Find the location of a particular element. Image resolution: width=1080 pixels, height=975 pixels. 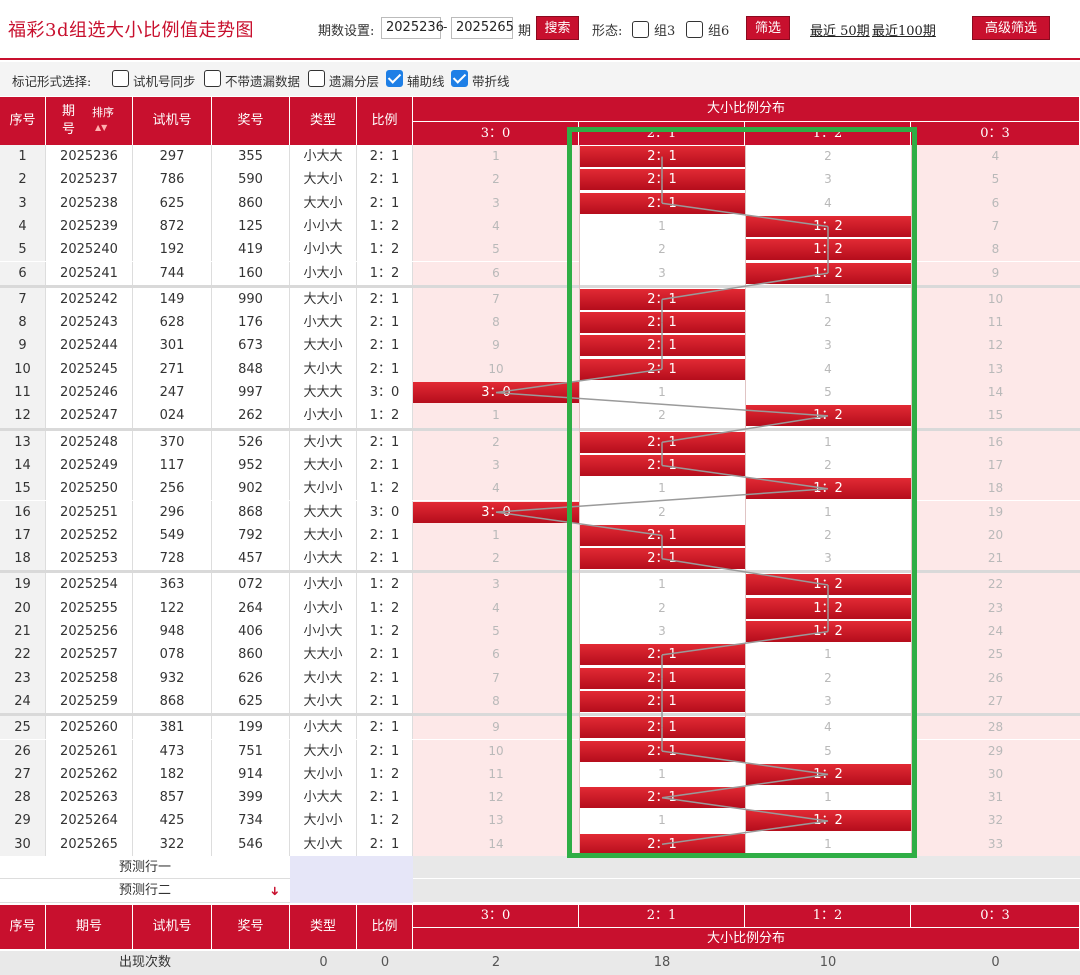

header-period-top: 期 is located at coordinates (69, 111).